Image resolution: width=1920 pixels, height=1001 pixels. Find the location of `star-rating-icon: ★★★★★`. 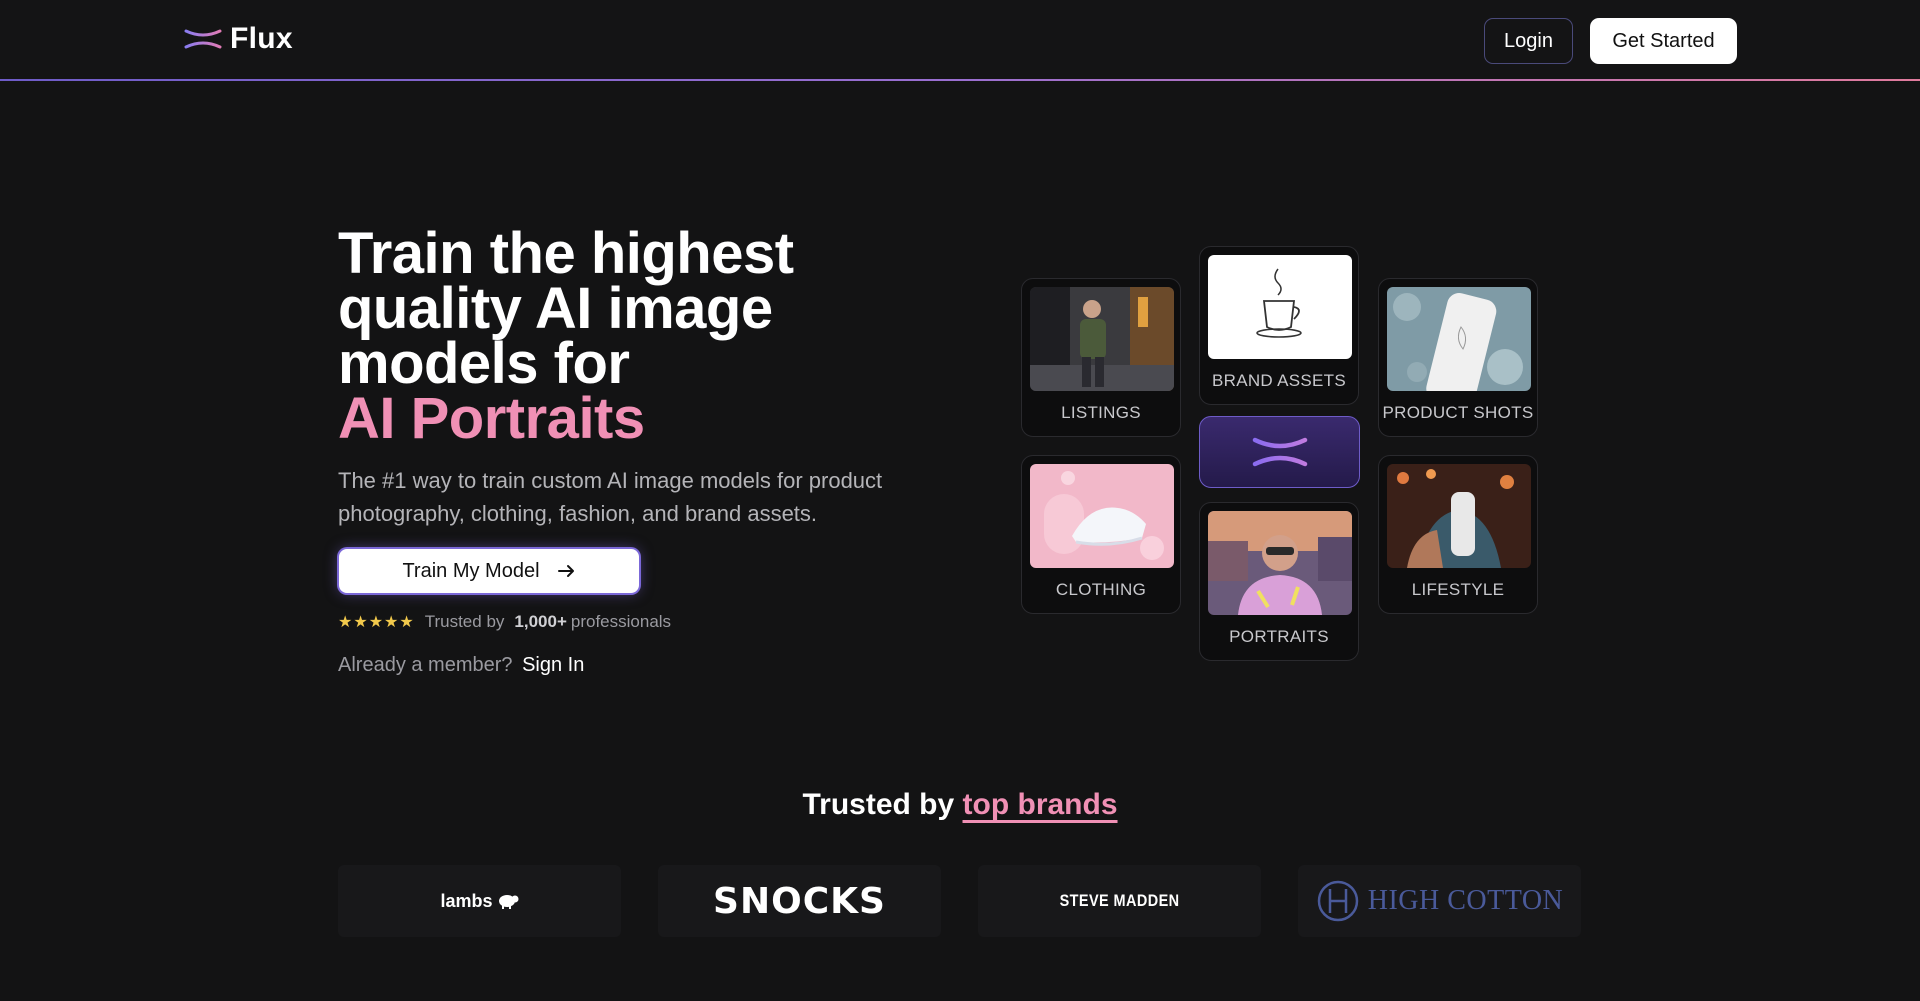

star-rating-icon: ★★★★★ is located at coordinates (376, 622).